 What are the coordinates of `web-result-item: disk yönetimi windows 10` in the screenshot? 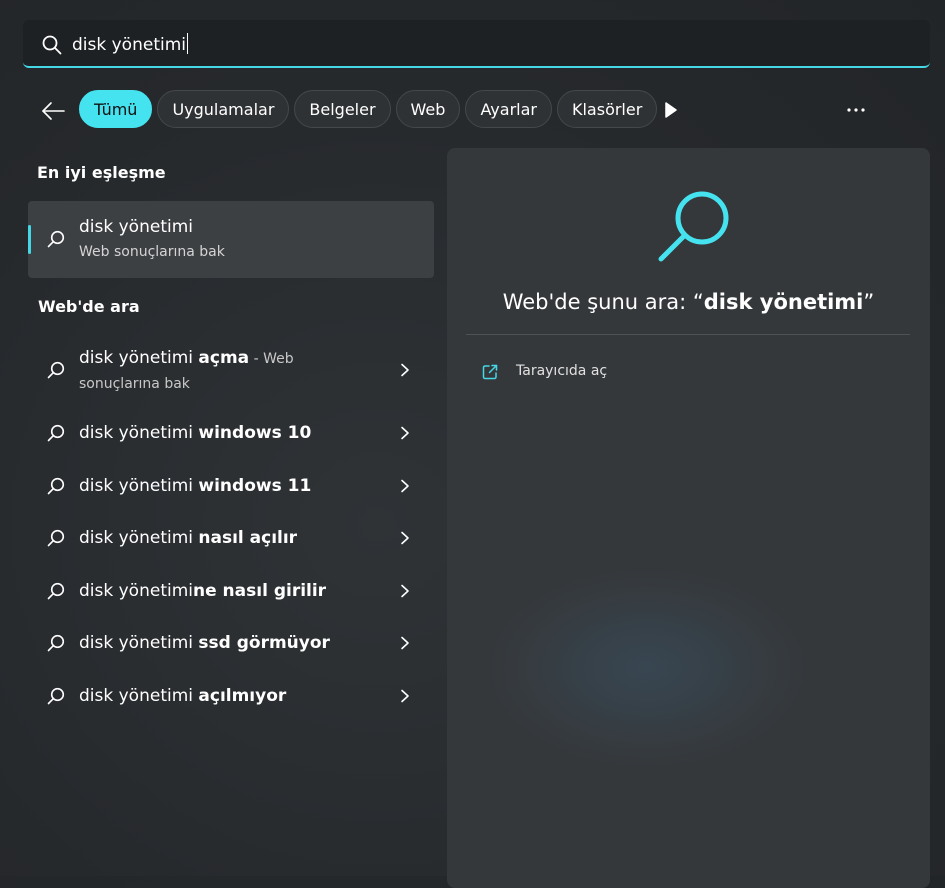 It's located at (231, 433).